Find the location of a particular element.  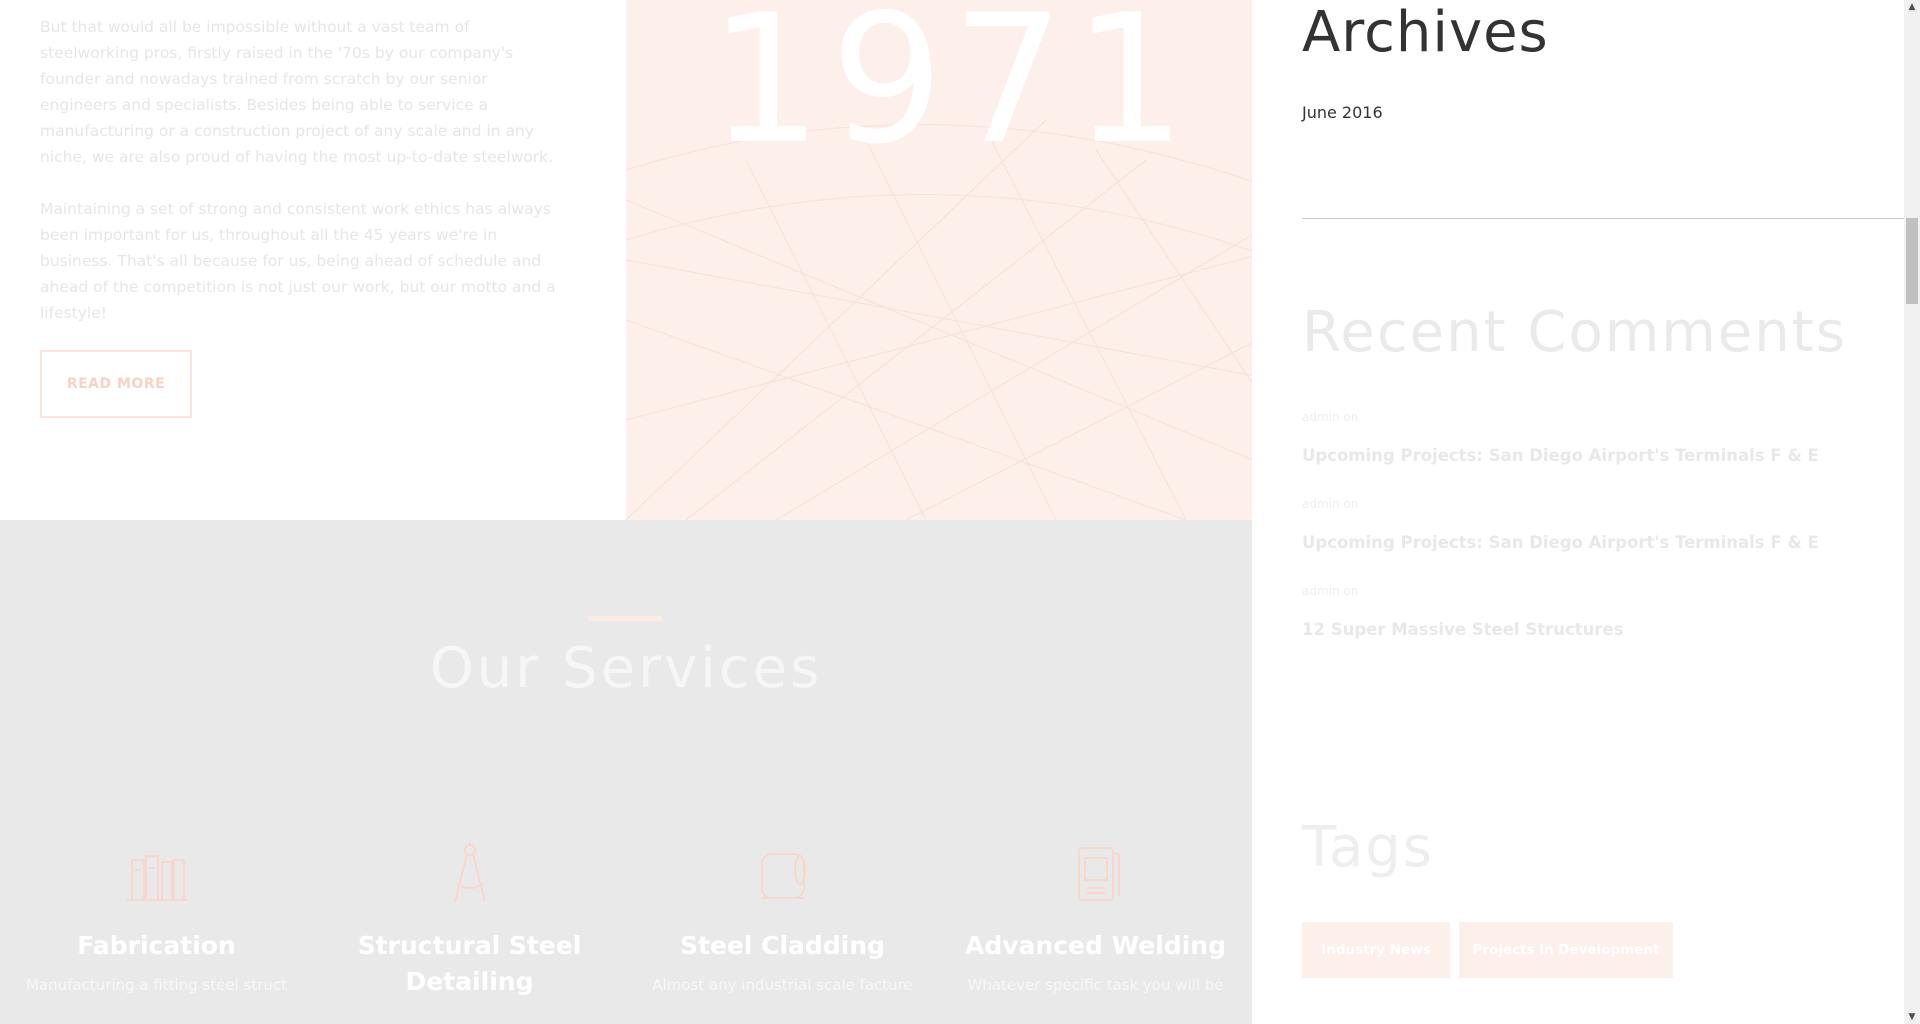

comment-post-link: 12 Super Massive Steel Structures is located at coordinates (1463, 629).